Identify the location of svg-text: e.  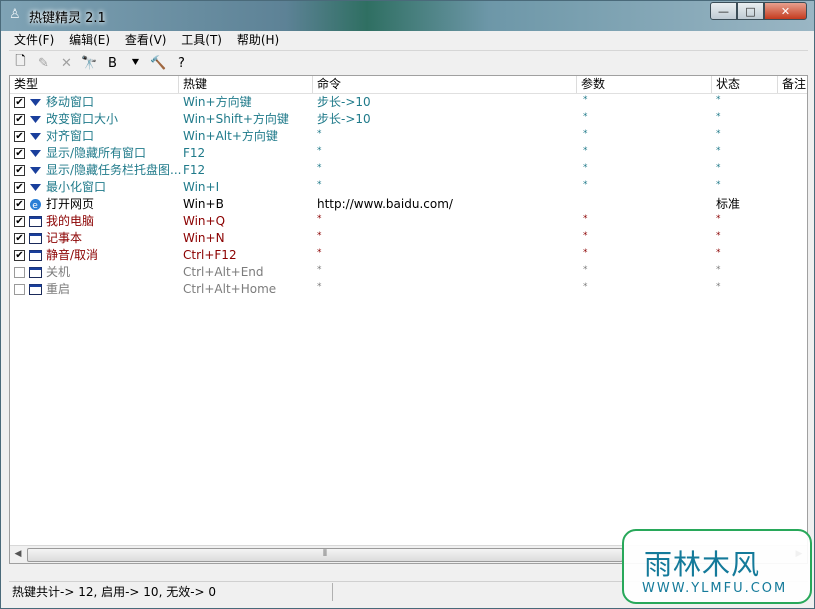
(35, 206).